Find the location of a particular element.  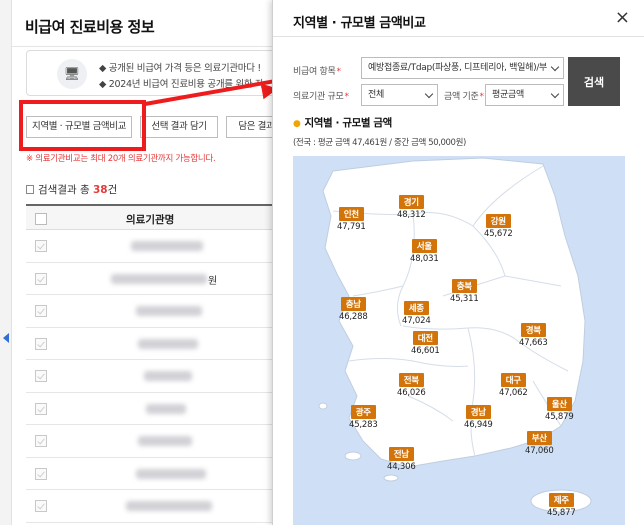

title-divider is located at coordinates (151, 46).